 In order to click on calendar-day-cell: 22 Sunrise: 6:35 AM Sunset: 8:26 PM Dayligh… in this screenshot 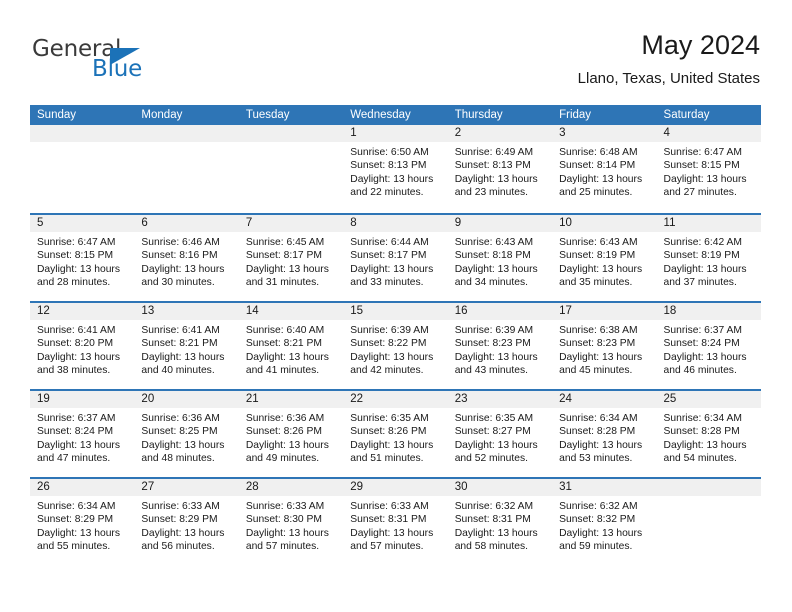, I will do `click(395, 434)`.